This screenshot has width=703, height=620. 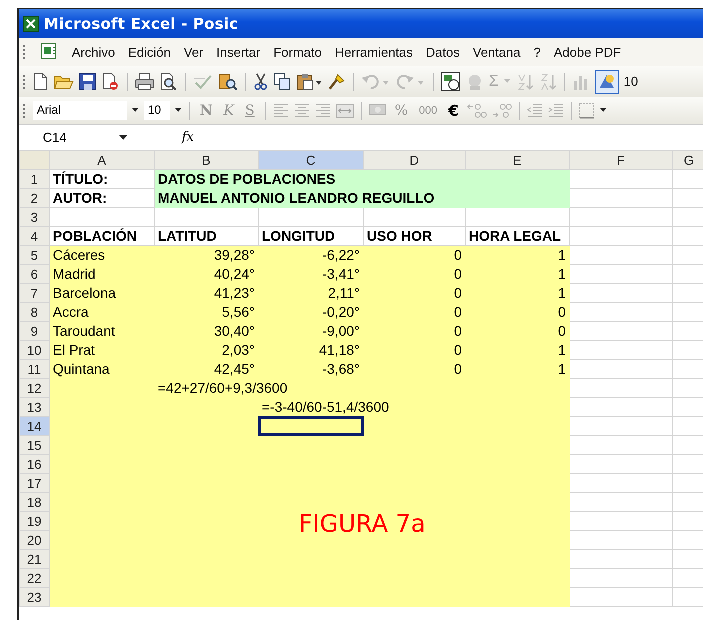 I want to click on column-header: D, so click(x=415, y=160).